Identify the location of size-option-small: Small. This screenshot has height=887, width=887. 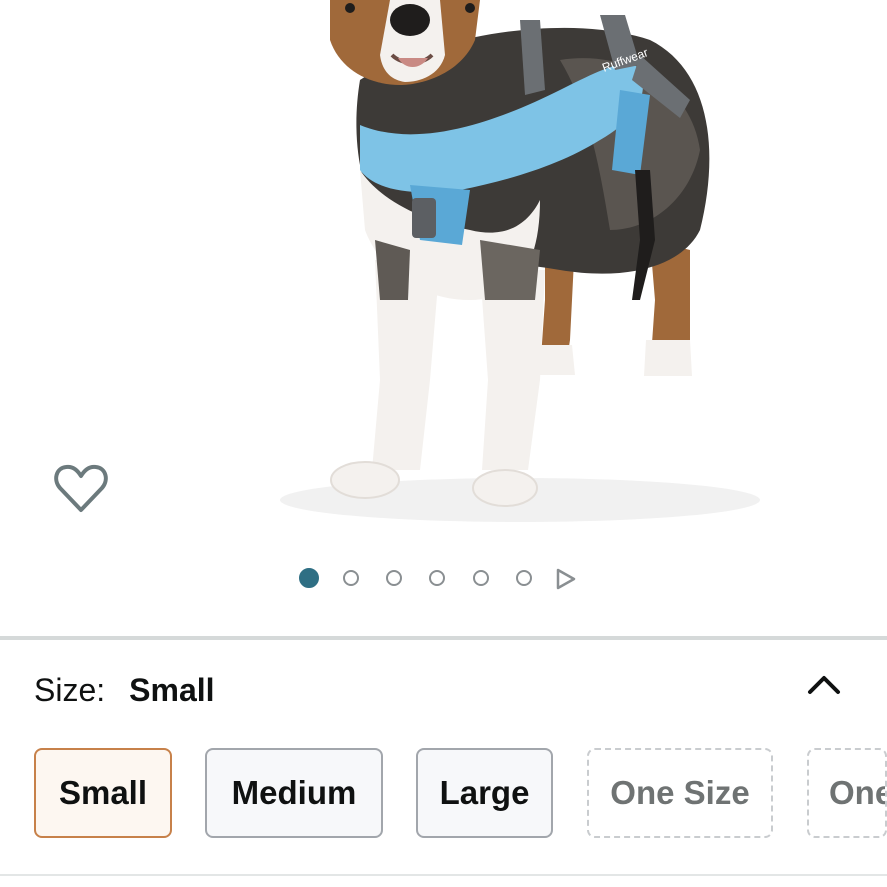
(103, 793).